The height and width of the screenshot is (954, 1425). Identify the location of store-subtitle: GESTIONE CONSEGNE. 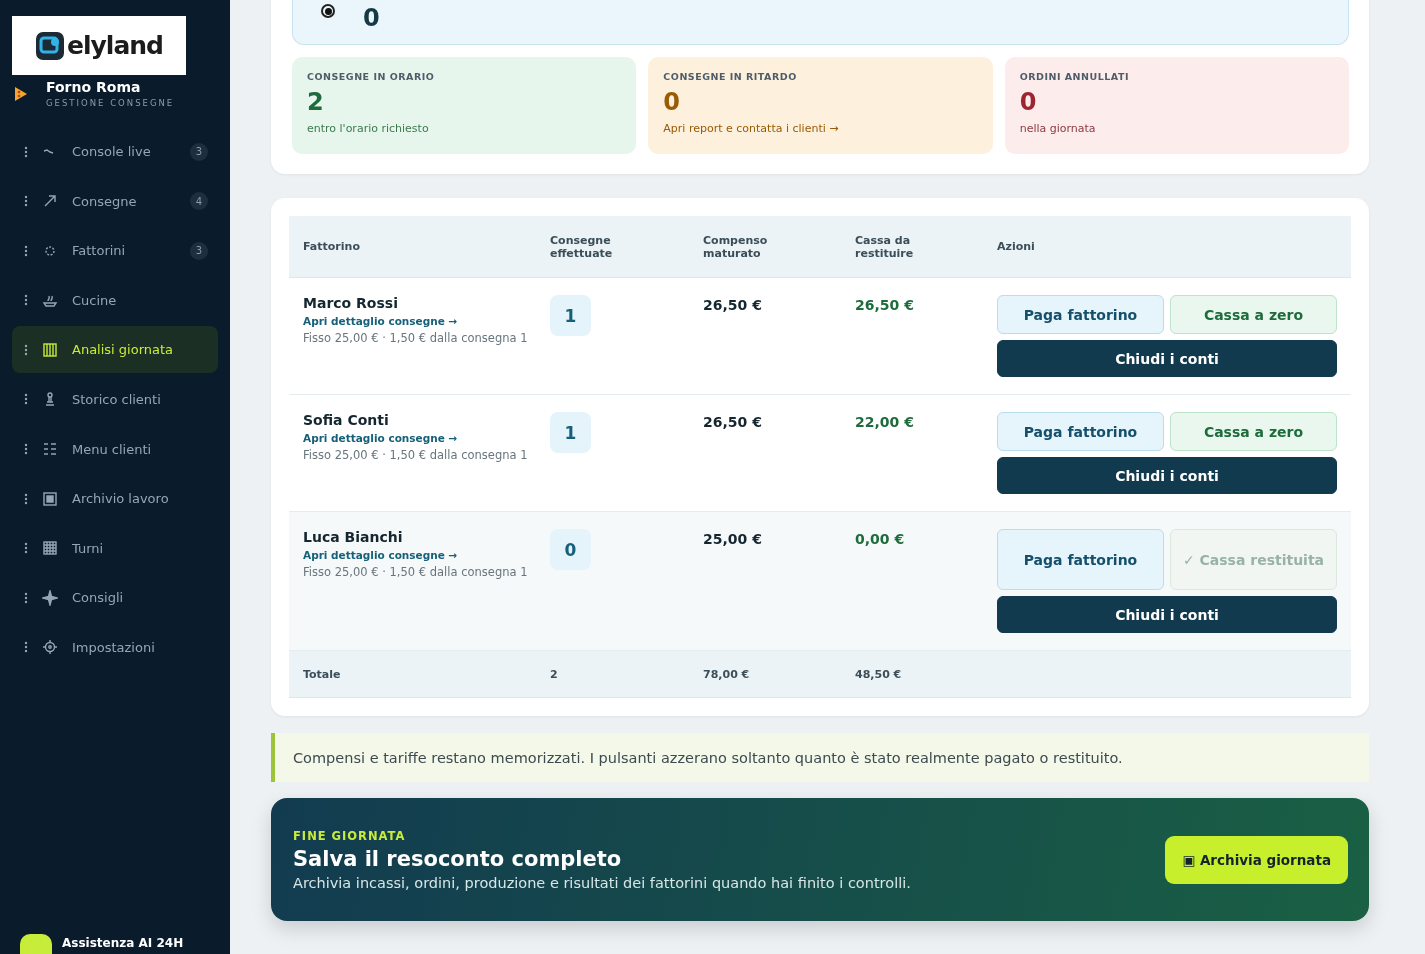
(110, 103).